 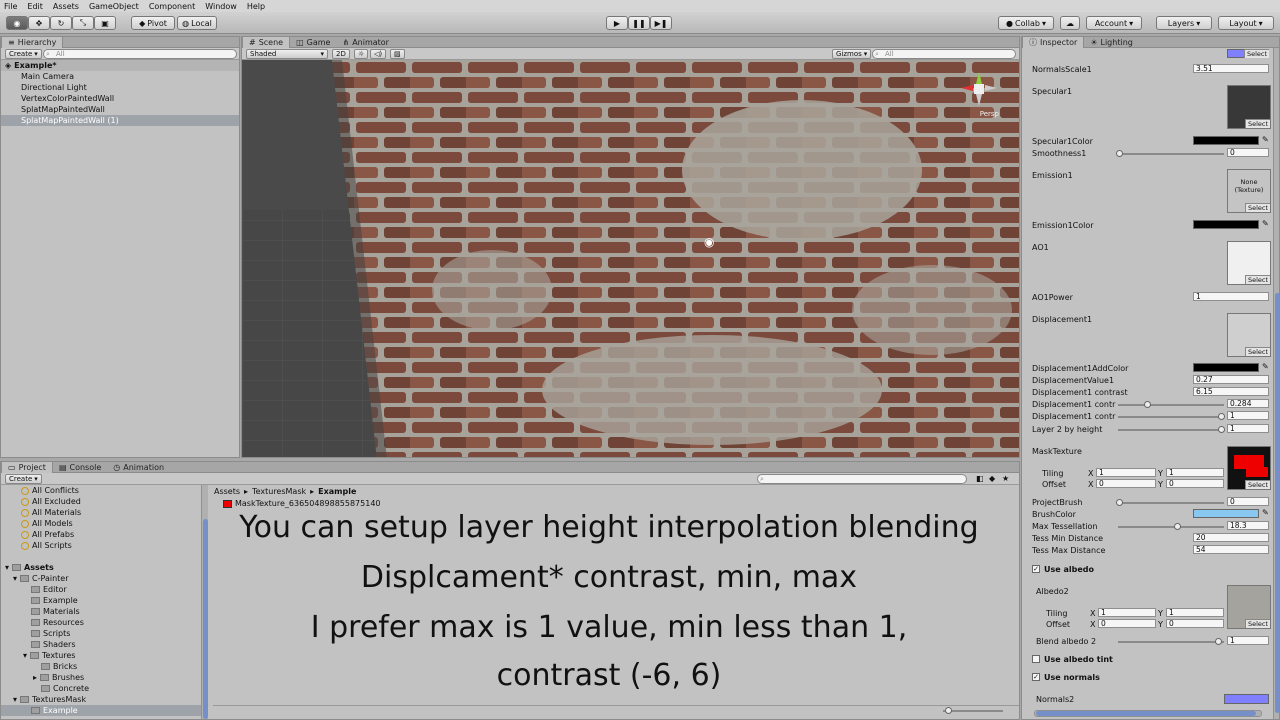 I want to click on play-button: ▶, so click(x=617, y=23).